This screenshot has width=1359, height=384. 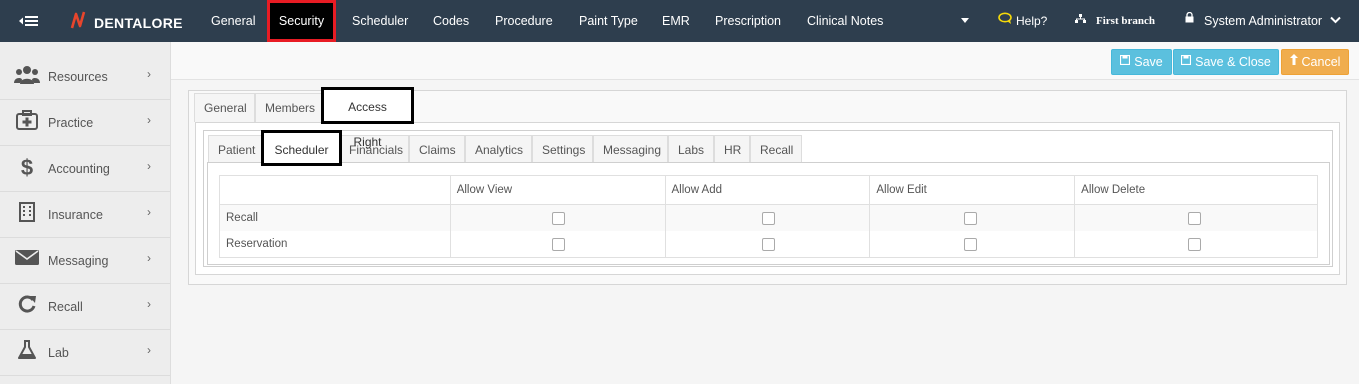 I want to click on sidebar-item-label: Resources, so click(x=78, y=77).